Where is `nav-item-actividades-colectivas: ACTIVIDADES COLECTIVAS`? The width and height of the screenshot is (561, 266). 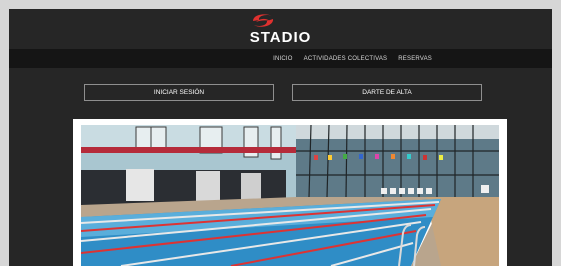 nav-item-actividades-colectivas: ACTIVIDADES COLECTIVAS is located at coordinates (346, 59).